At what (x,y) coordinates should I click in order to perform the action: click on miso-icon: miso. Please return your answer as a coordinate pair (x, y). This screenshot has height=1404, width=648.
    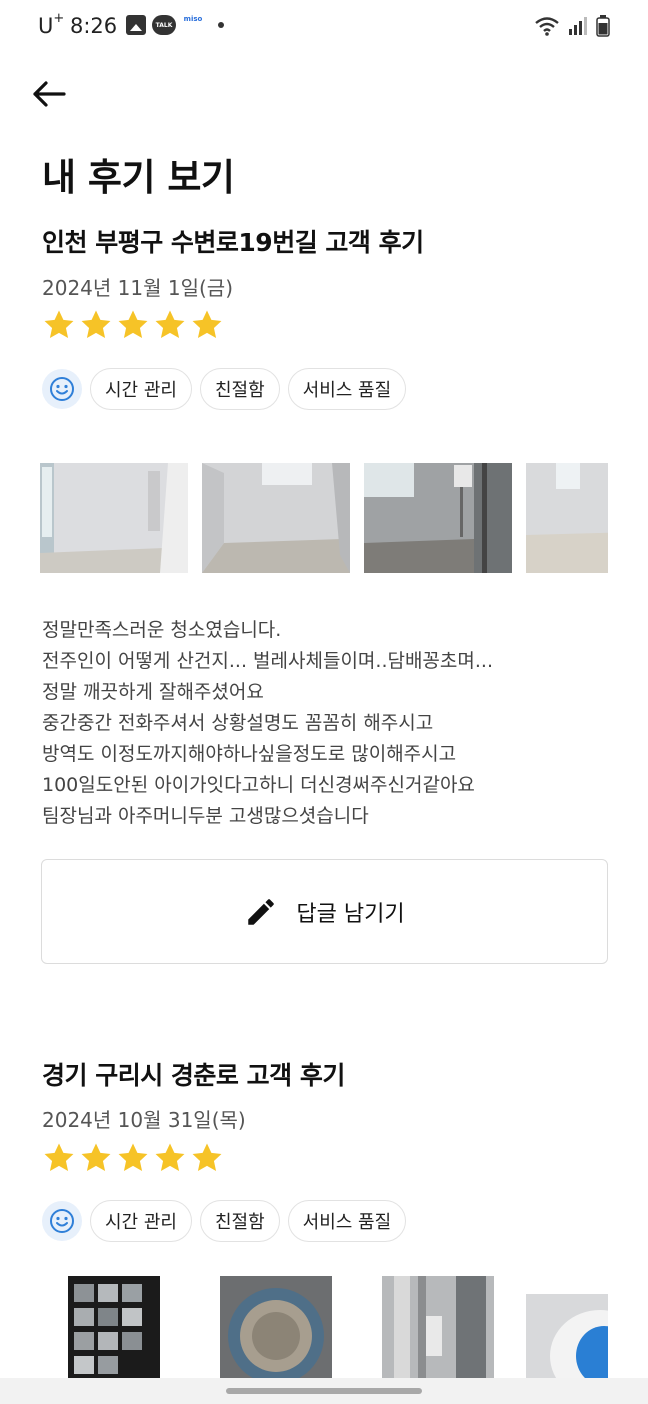
    Looking at the image, I should click on (193, 19).